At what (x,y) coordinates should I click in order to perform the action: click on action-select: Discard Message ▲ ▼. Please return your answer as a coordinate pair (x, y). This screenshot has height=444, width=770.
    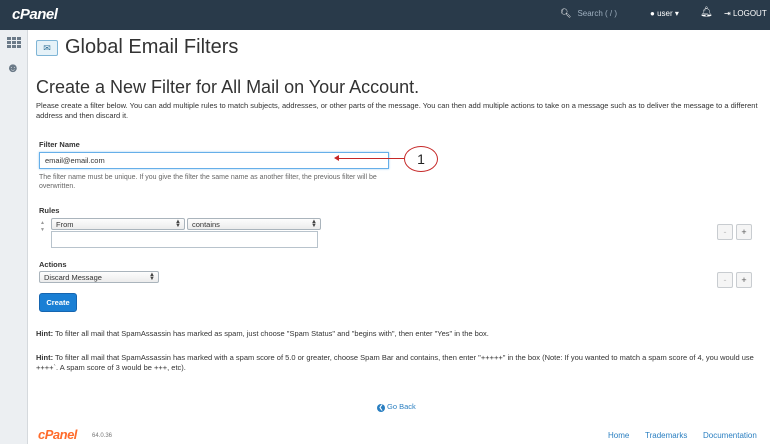
    Looking at the image, I should click on (99, 277).